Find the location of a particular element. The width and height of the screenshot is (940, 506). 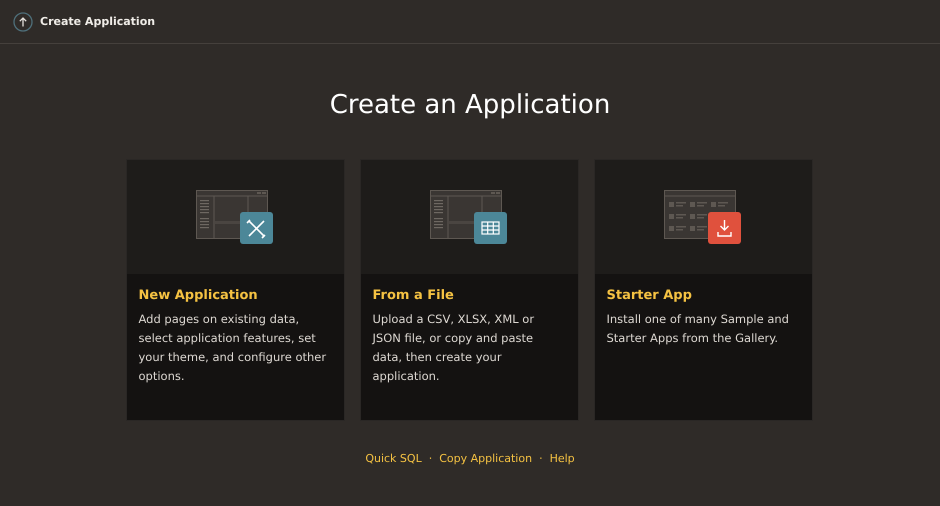

card-title: Starter App is located at coordinates (649, 295).